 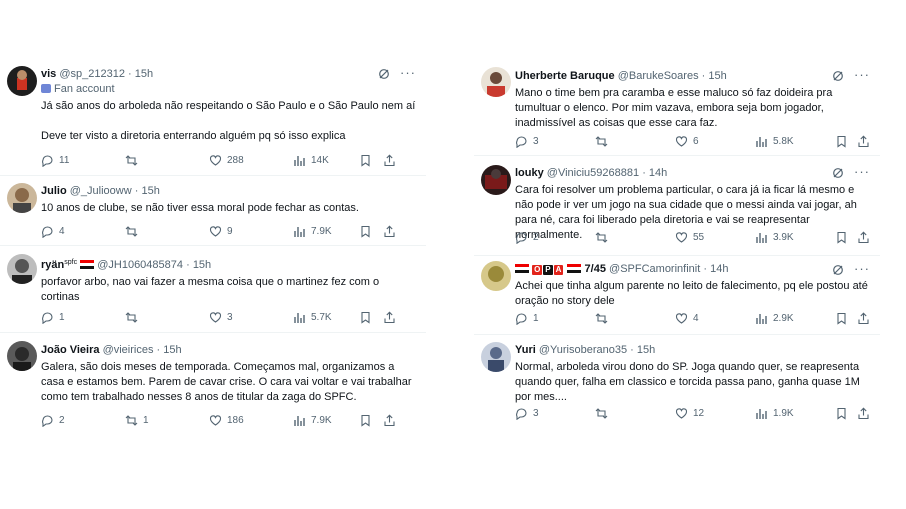 I want to click on views-button: 1.9K, so click(x=774, y=413).